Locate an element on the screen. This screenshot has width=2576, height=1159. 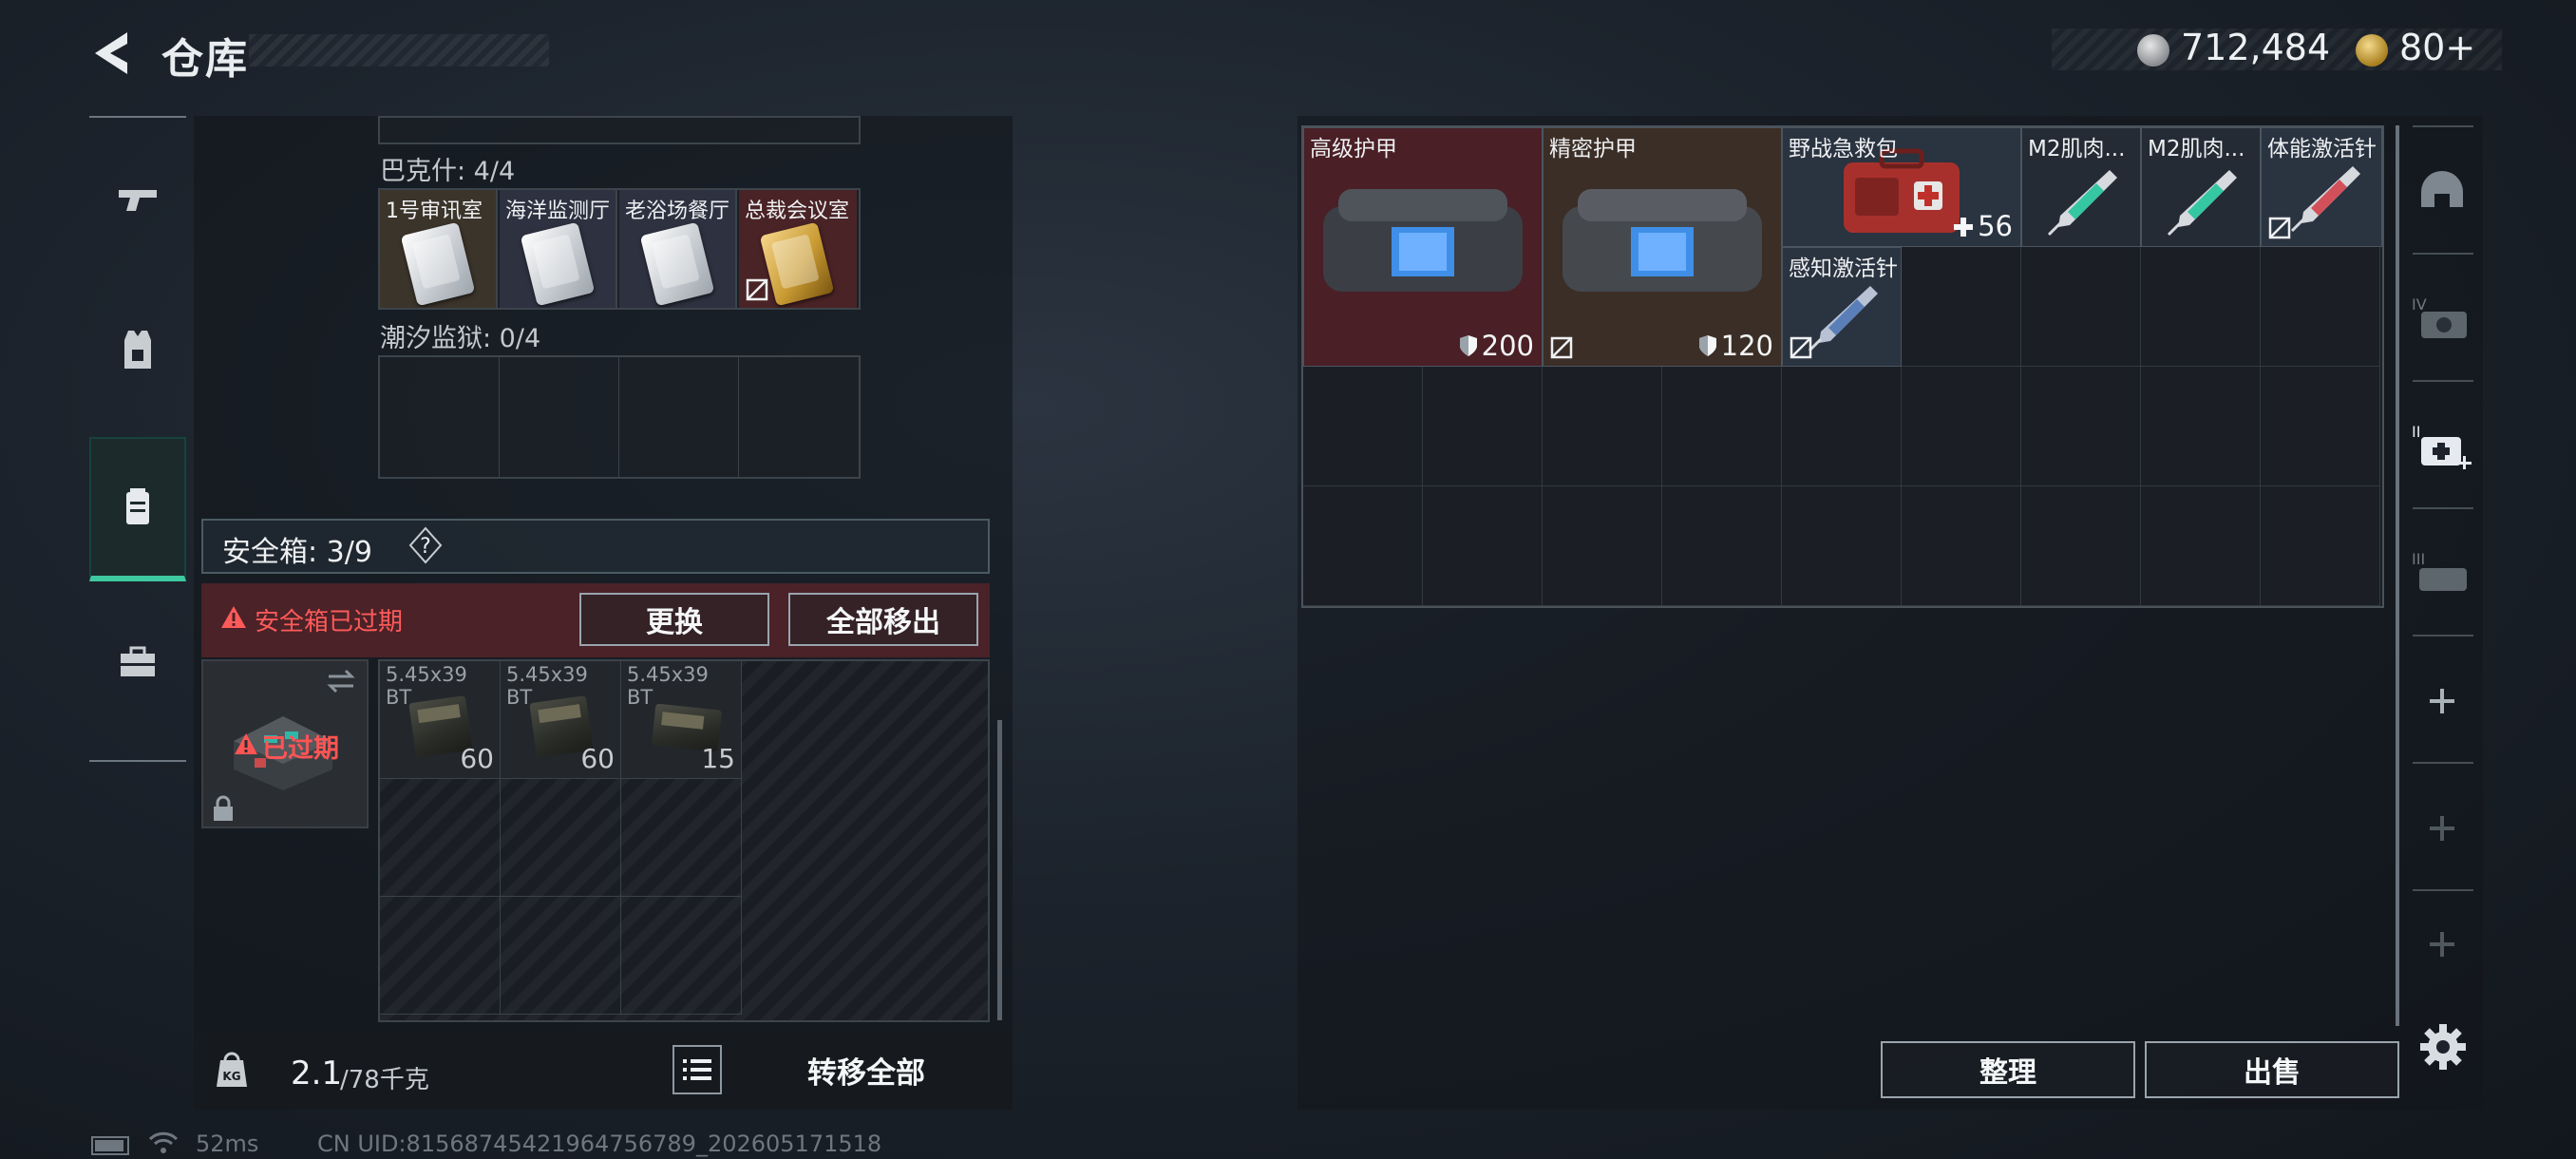
premium-coin-value: 80+ is located at coordinates (2437, 47).